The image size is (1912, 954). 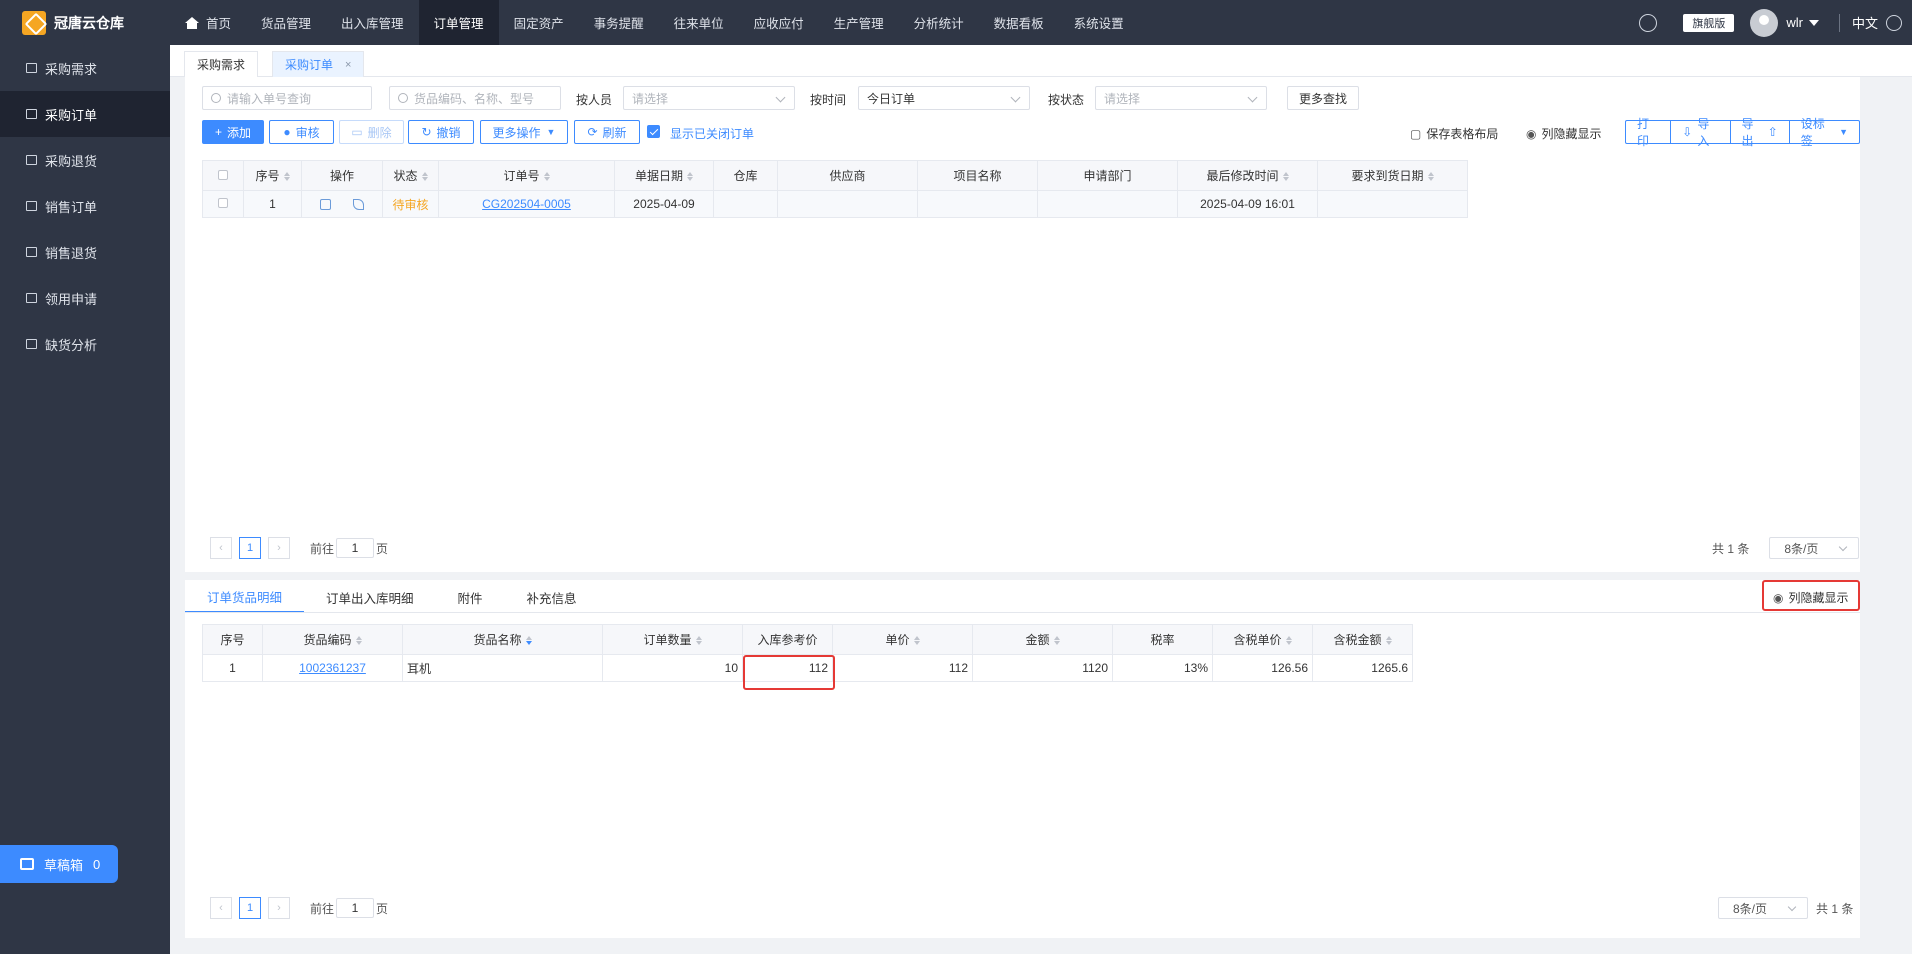 What do you see at coordinates (85, 22) in the screenshot?
I see `app-logo: 冠唐云仓库` at bounding box center [85, 22].